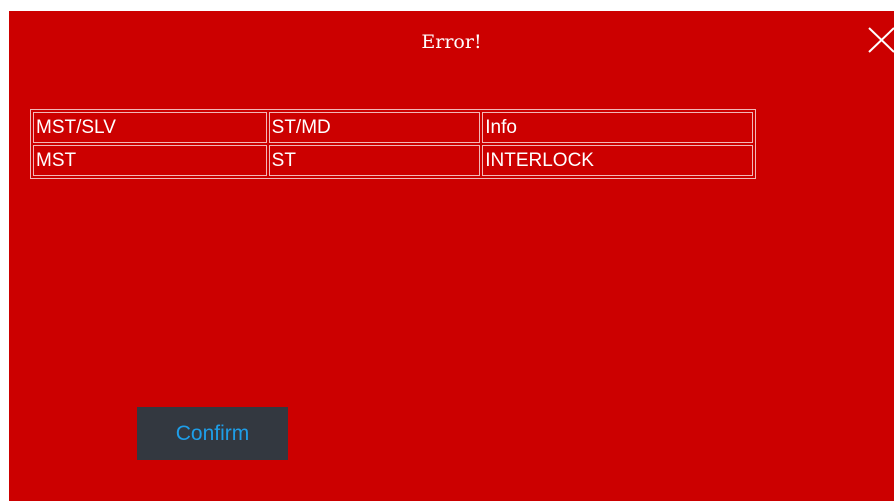 This screenshot has width=894, height=501. What do you see at coordinates (150, 127) in the screenshot?
I see `header-cell: MST/SLV` at bounding box center [150, 127].